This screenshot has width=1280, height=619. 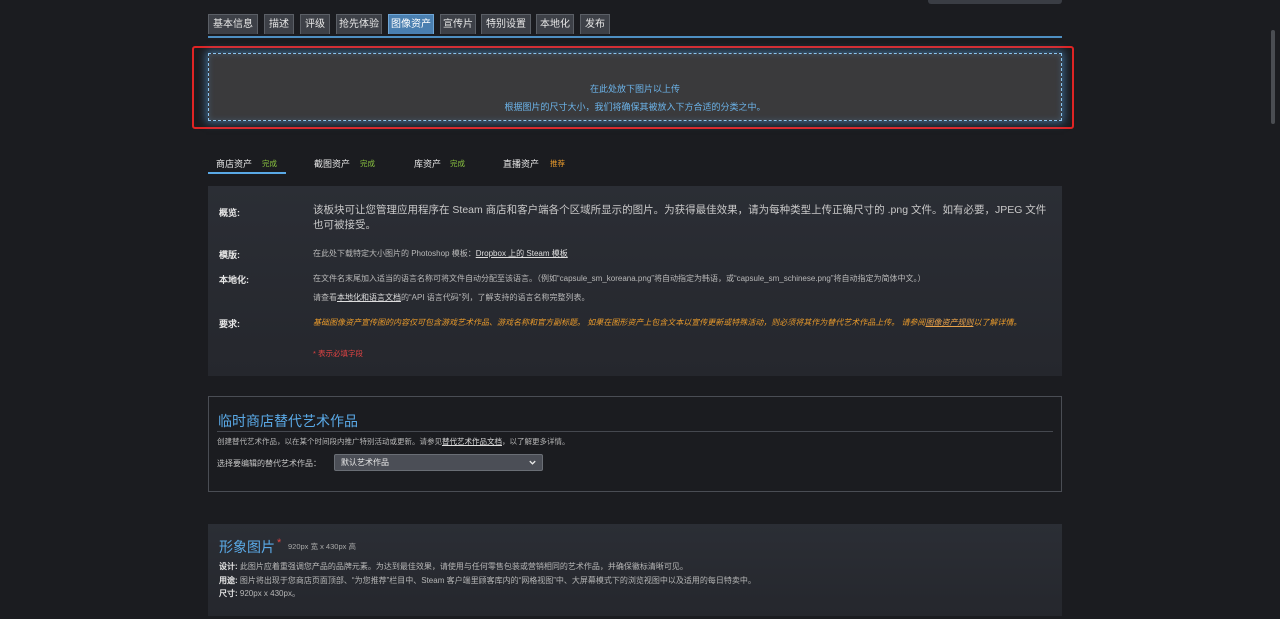 What do you see at coordinates (325, 297) in the screenshot?
I see `localization-doc-pre: 请查看` at bounding box center [325, 297].